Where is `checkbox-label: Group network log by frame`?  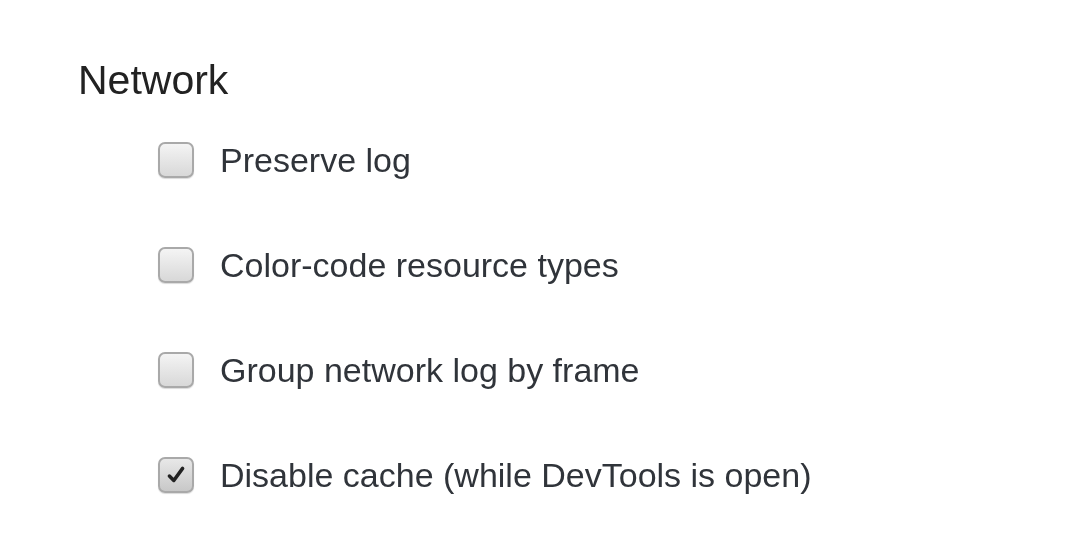
checkbox-label: Group network log by frame is located at coordinates (430, 370).